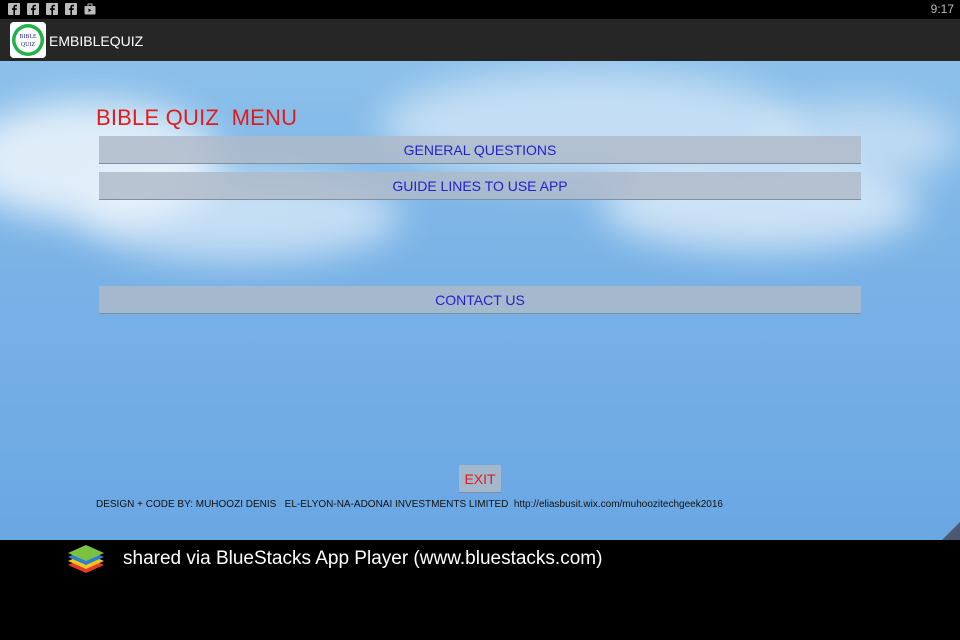 This screenshot has height=640, width=960. Describe the element at coordinates (28, 37) in the screenshot. I see `logo-text-line1: BIBLE` at that location.